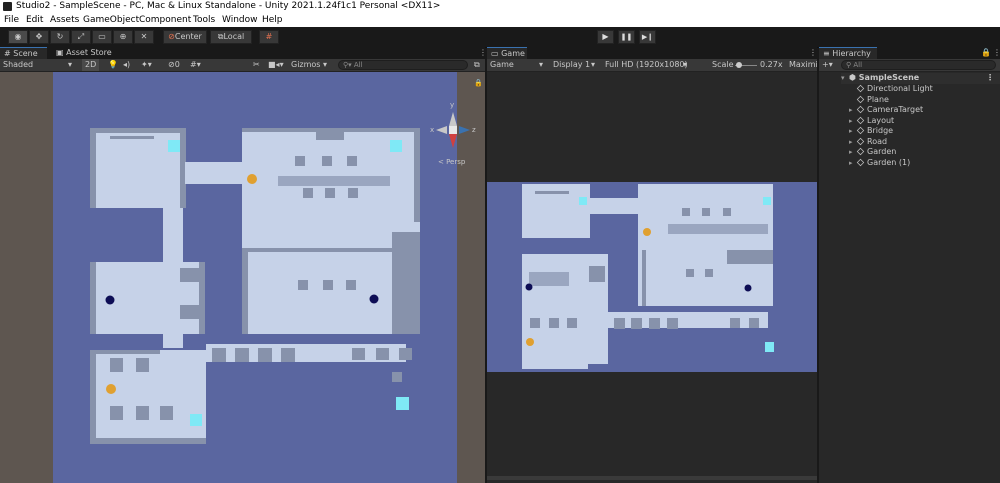  What do you see at coordinates (918, 65) in the screenshot?
I see `hierarchy-search-input: ⚲ All` at bounding box center [918, 65].